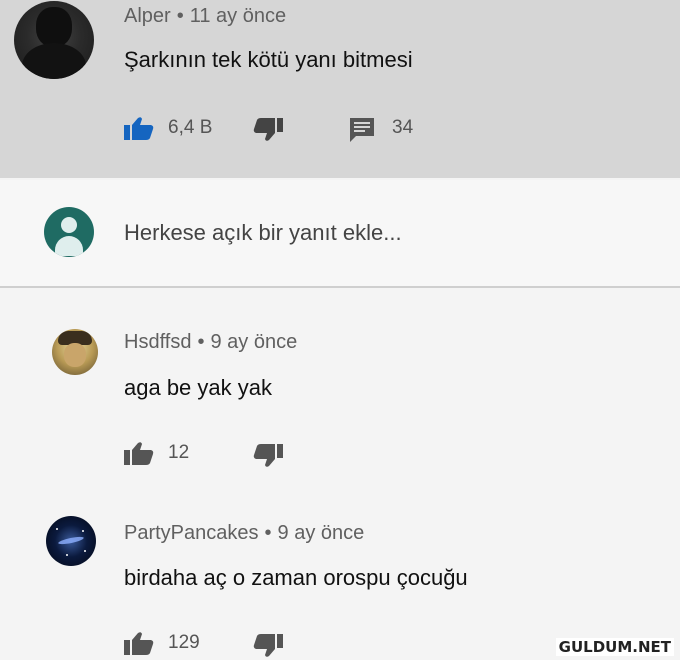  Describe the element at coordinates (614, 647) in the screenshot. I see `watermark-logo: GULDUM.NET` at that location.